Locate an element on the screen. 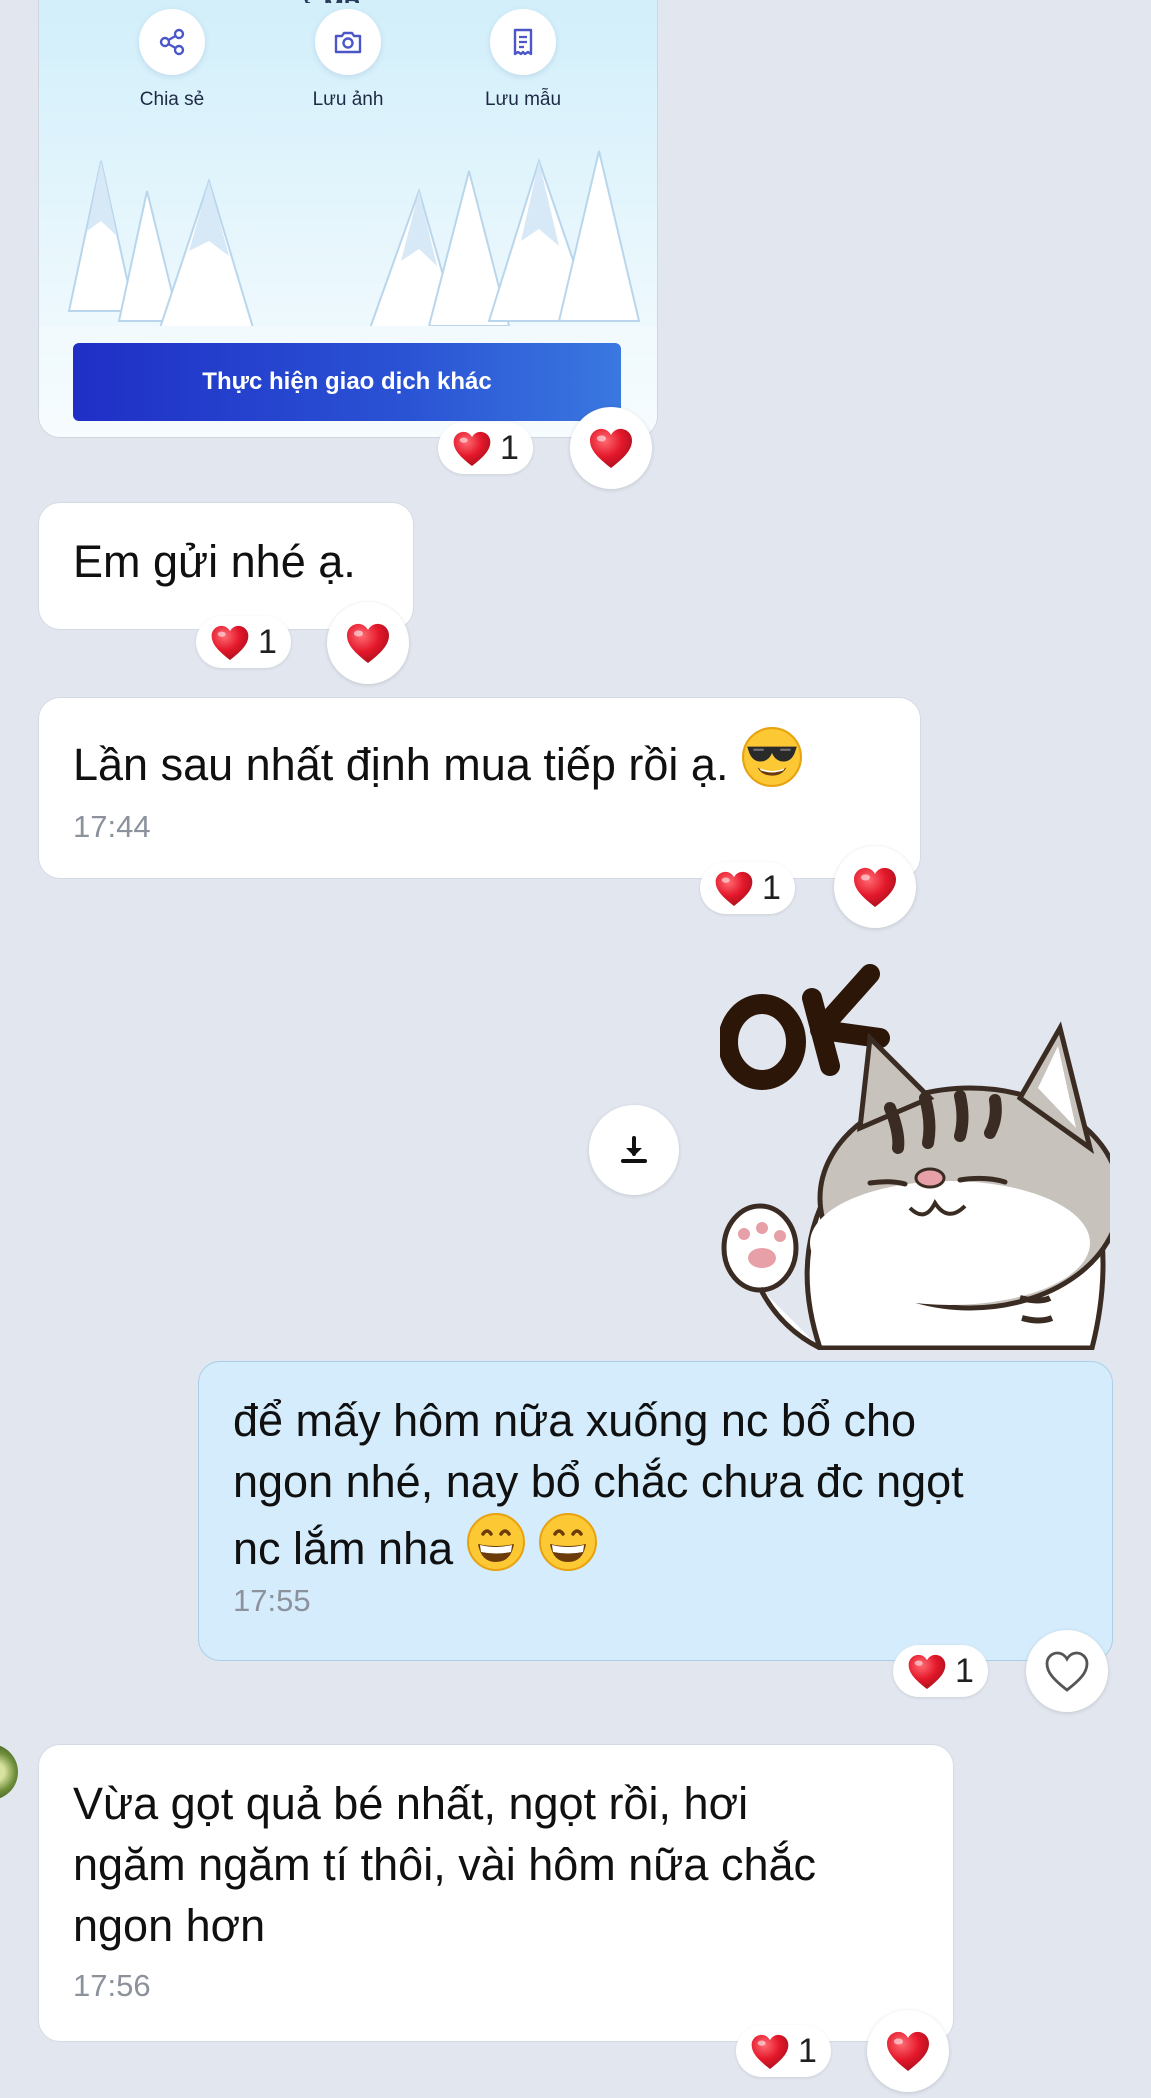  message-text-line-1: để mấy hôm nữa xuống nc bổ cho is located at coordinates (575, 1420).